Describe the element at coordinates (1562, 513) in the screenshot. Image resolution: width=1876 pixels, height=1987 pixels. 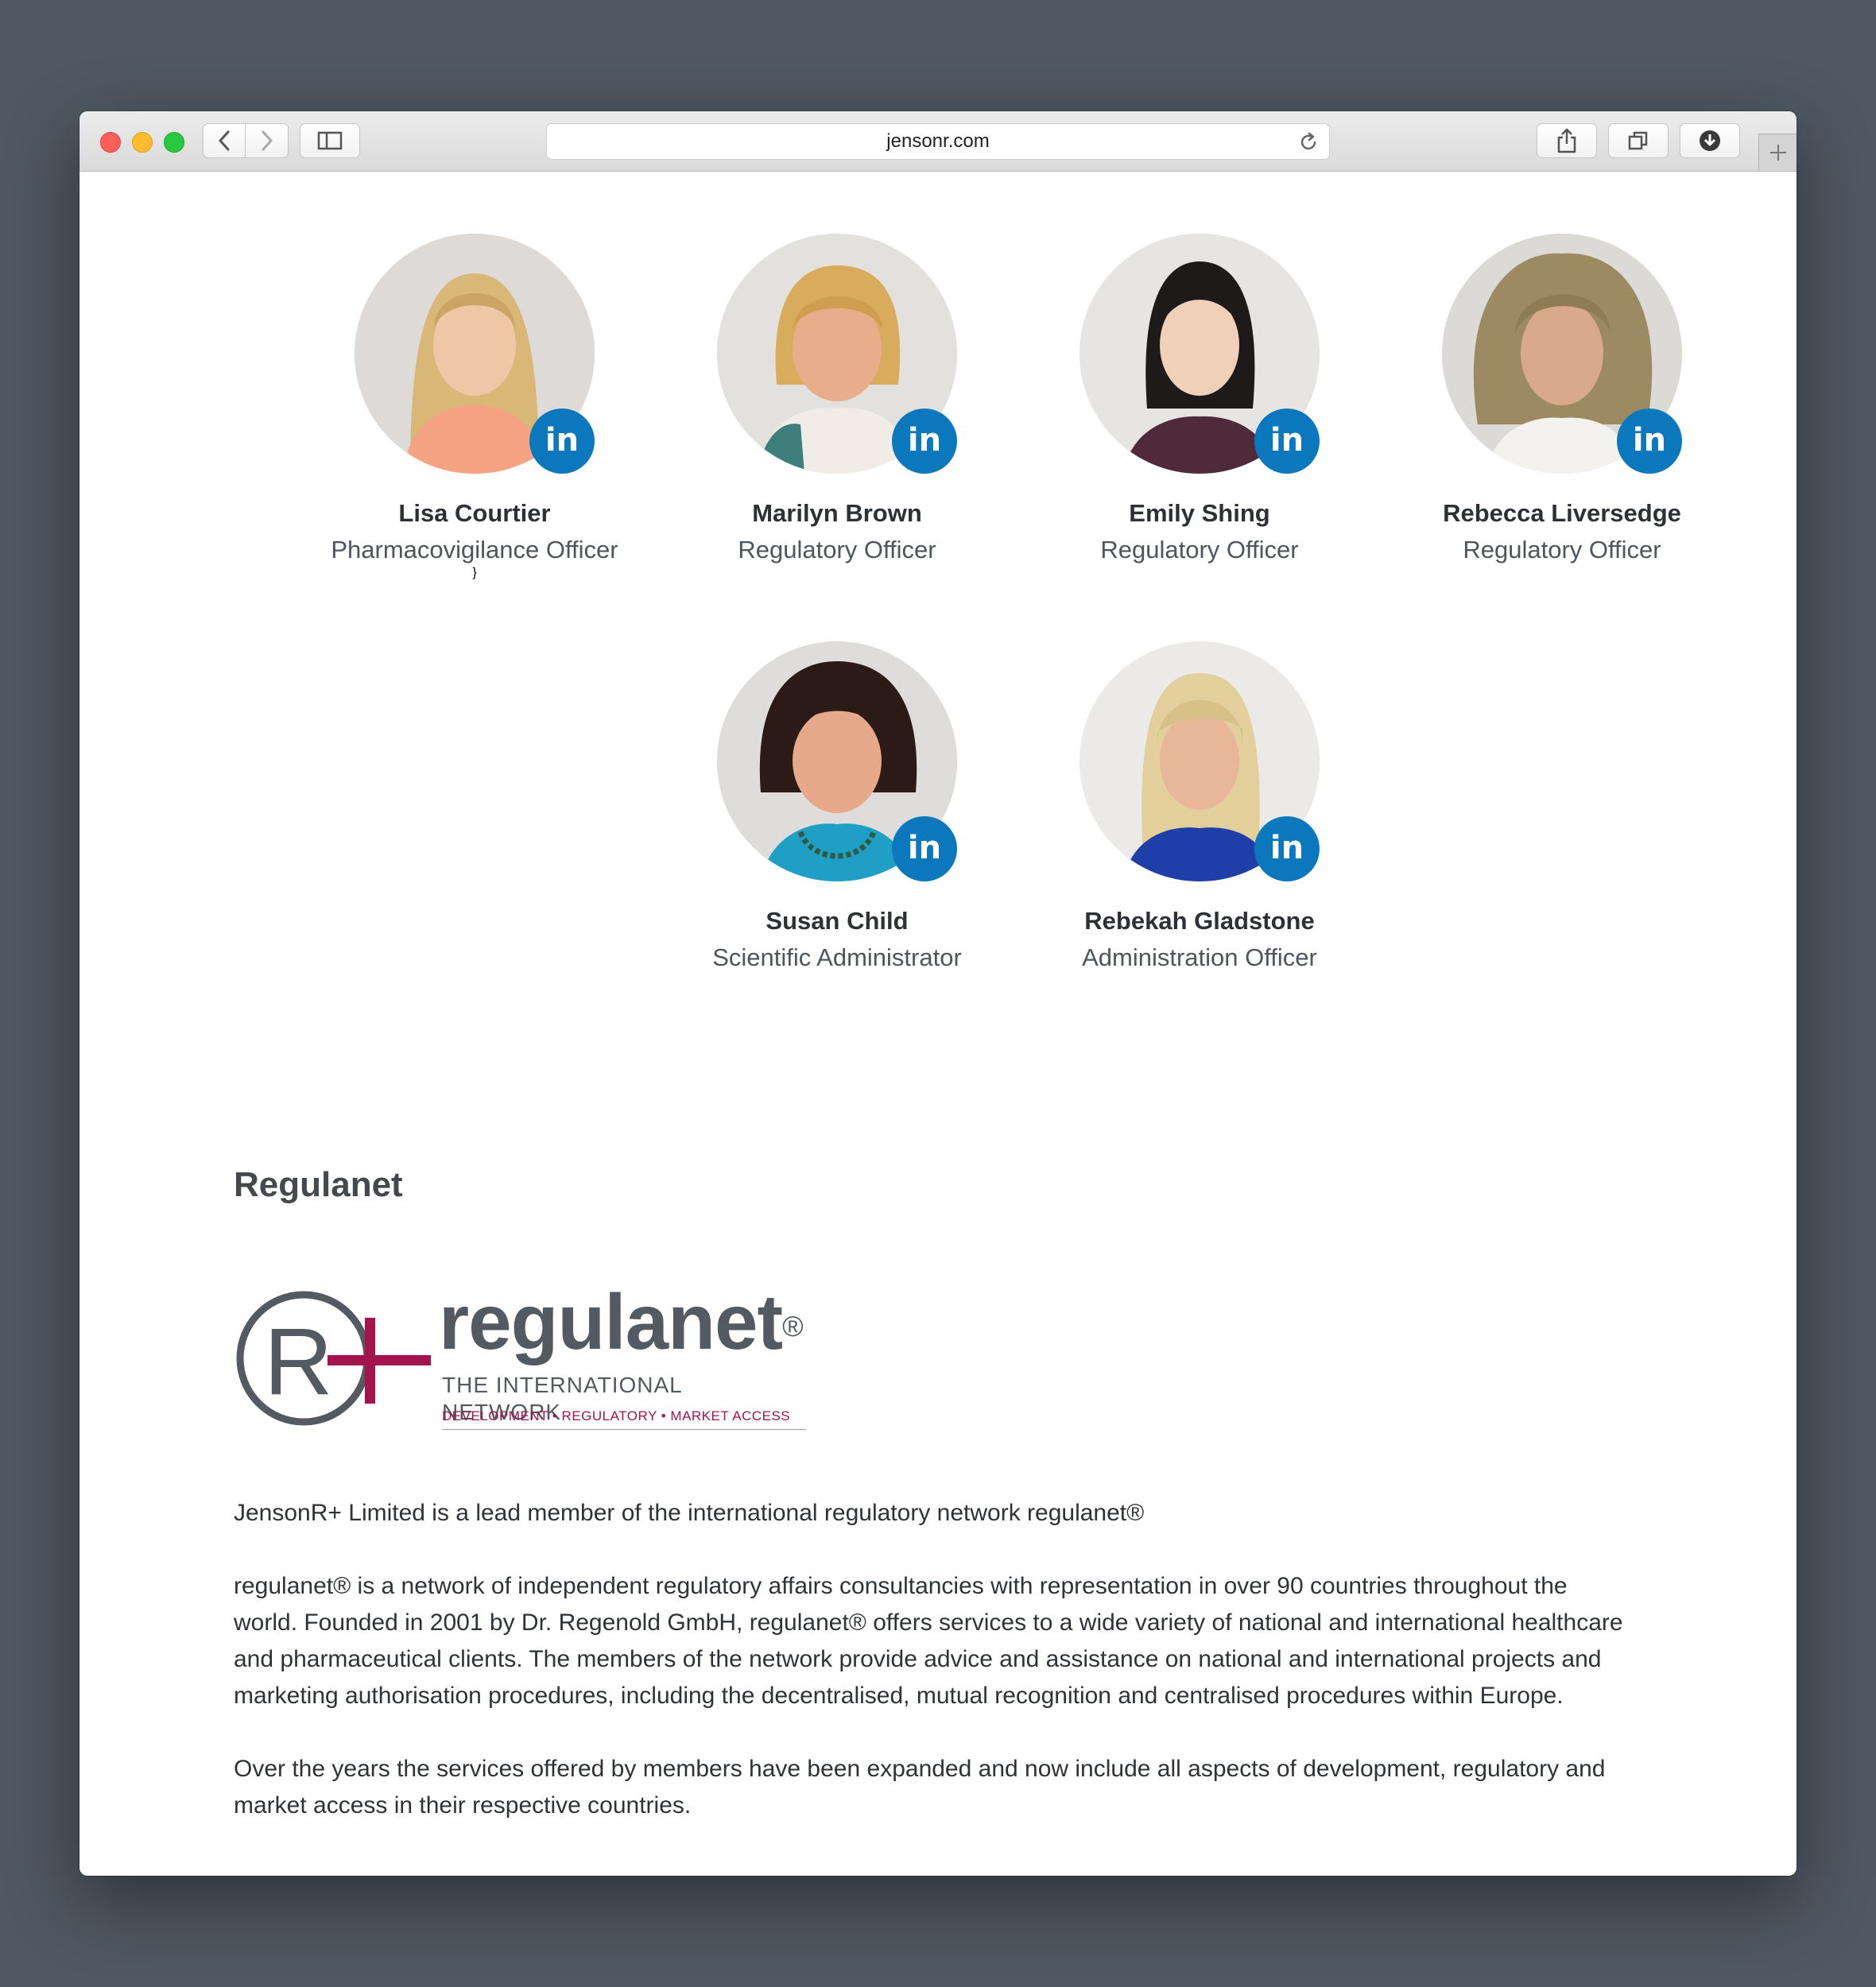
I see `member-name: Rebecca Liversedge` at that location.